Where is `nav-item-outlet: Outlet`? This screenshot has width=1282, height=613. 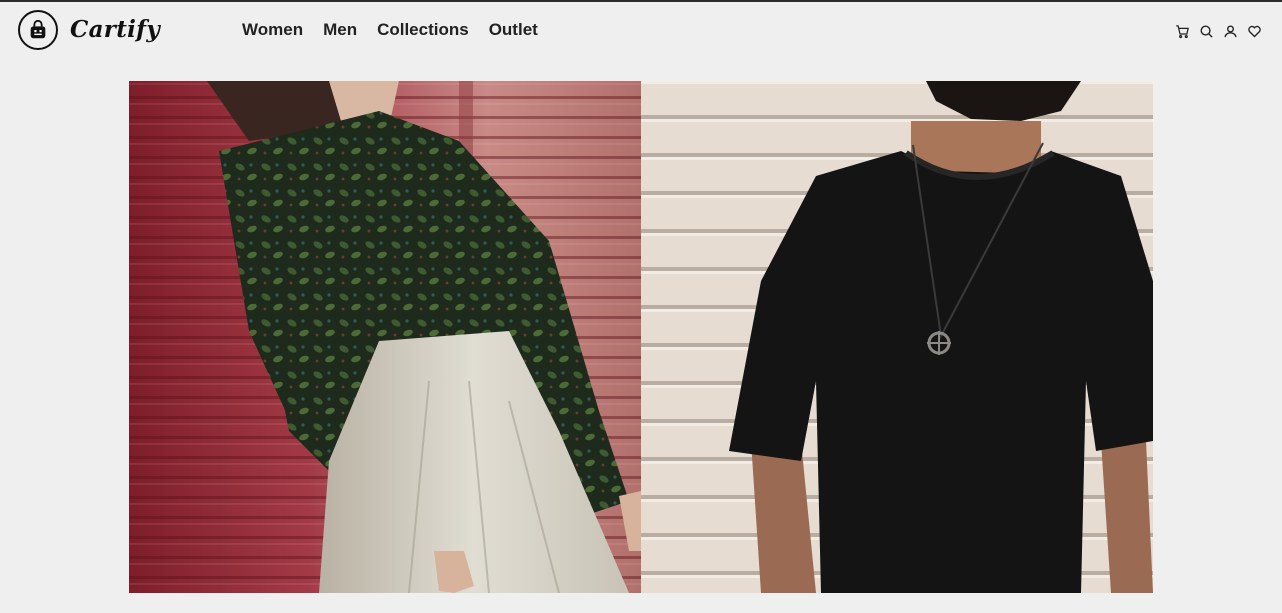 nav-item-outlet: Outlet is located at coordinates (513, 30).